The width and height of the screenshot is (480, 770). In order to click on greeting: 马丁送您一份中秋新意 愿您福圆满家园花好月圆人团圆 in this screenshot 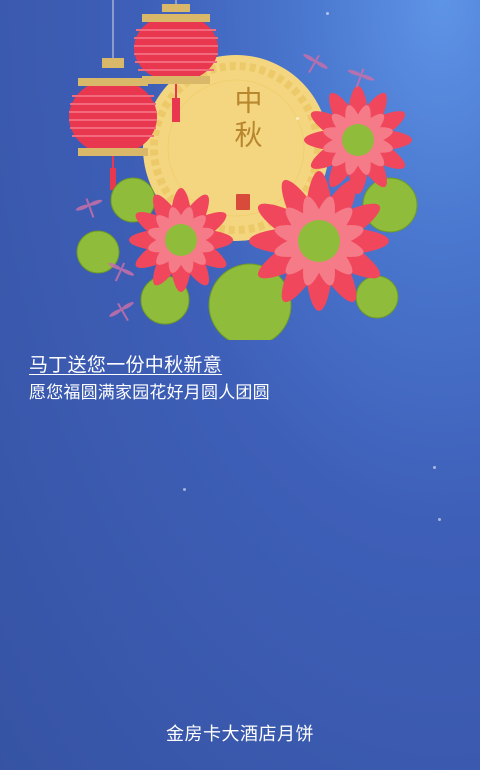, I will do `click(149, 379)`.